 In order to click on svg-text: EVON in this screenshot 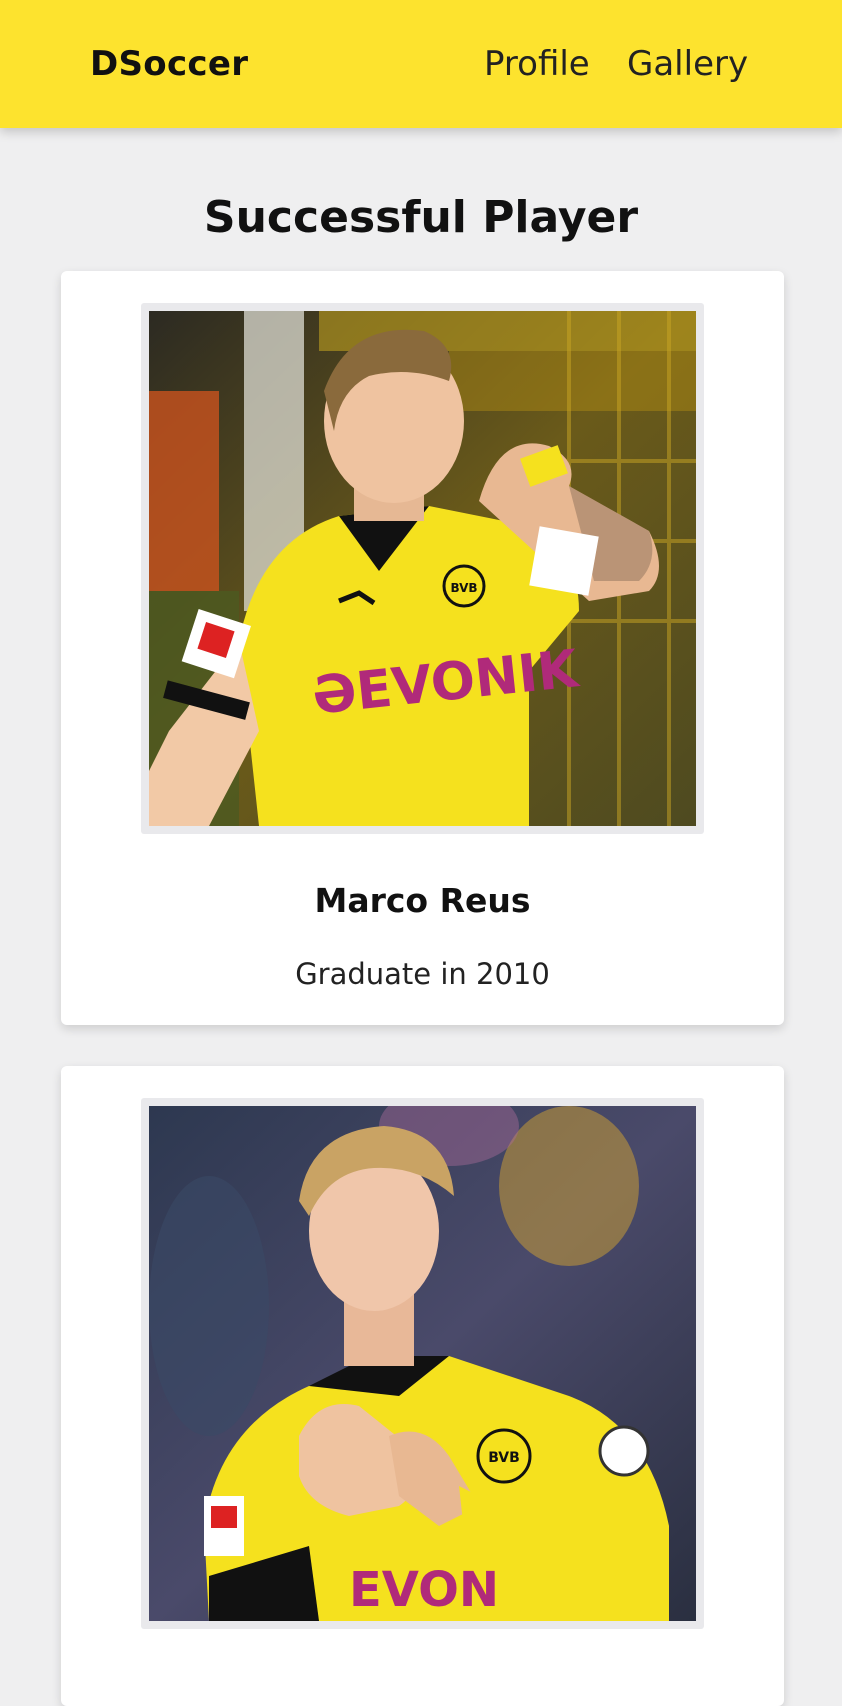, I will do `click(424, 1590)`.